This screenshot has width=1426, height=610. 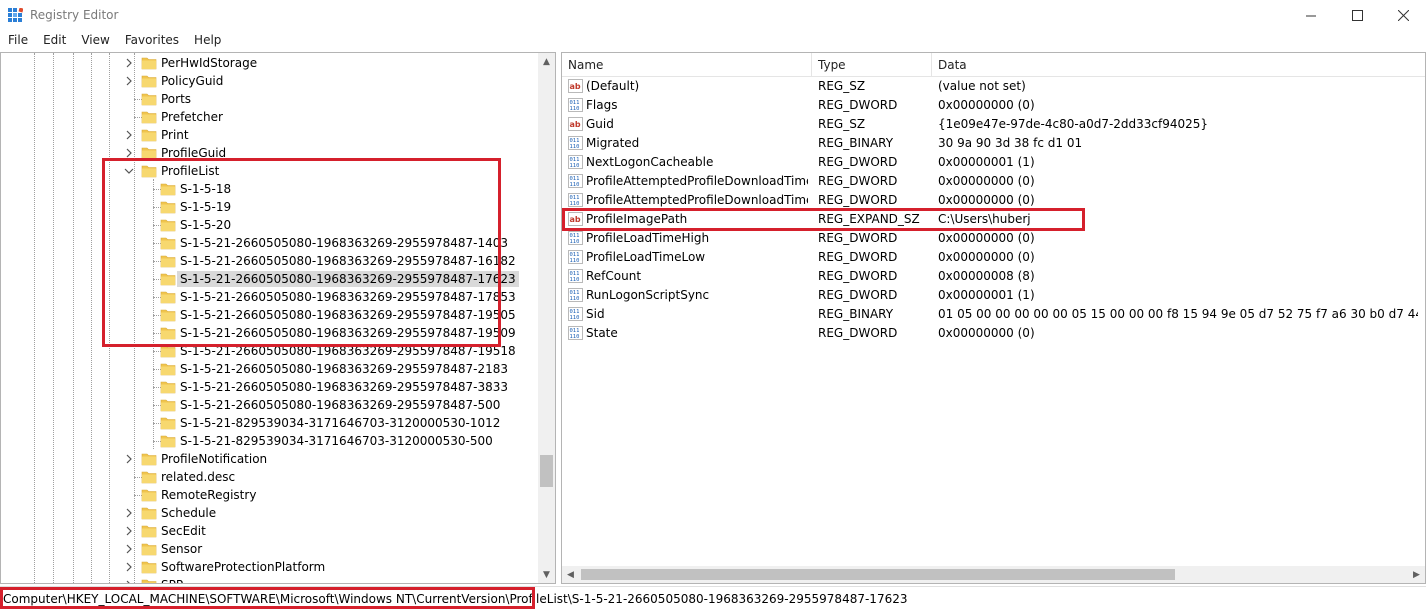 I want to click on tree-item: RemoteRegistry, so click(x=270, y=495).